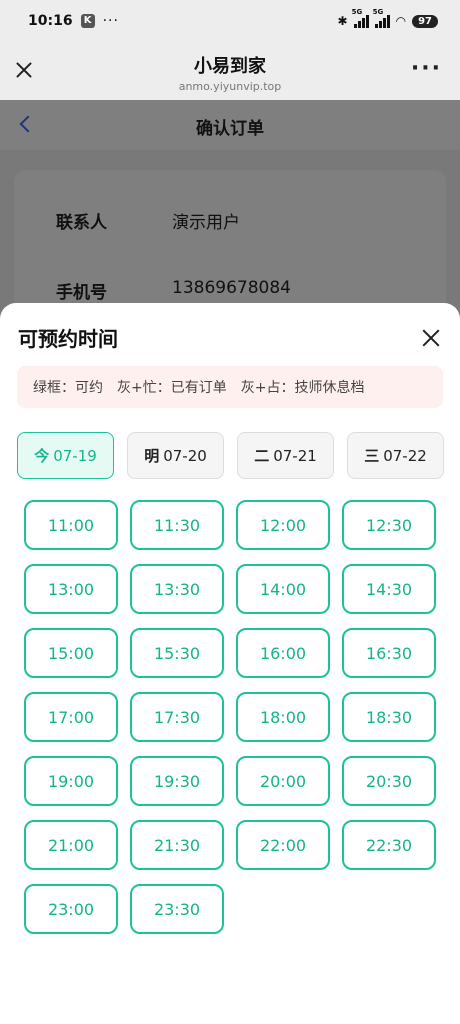  What do you see at coordinates (262, 456) in the screenshot?
I see `date-tab-day: 二` at bounding box center [262, 456].